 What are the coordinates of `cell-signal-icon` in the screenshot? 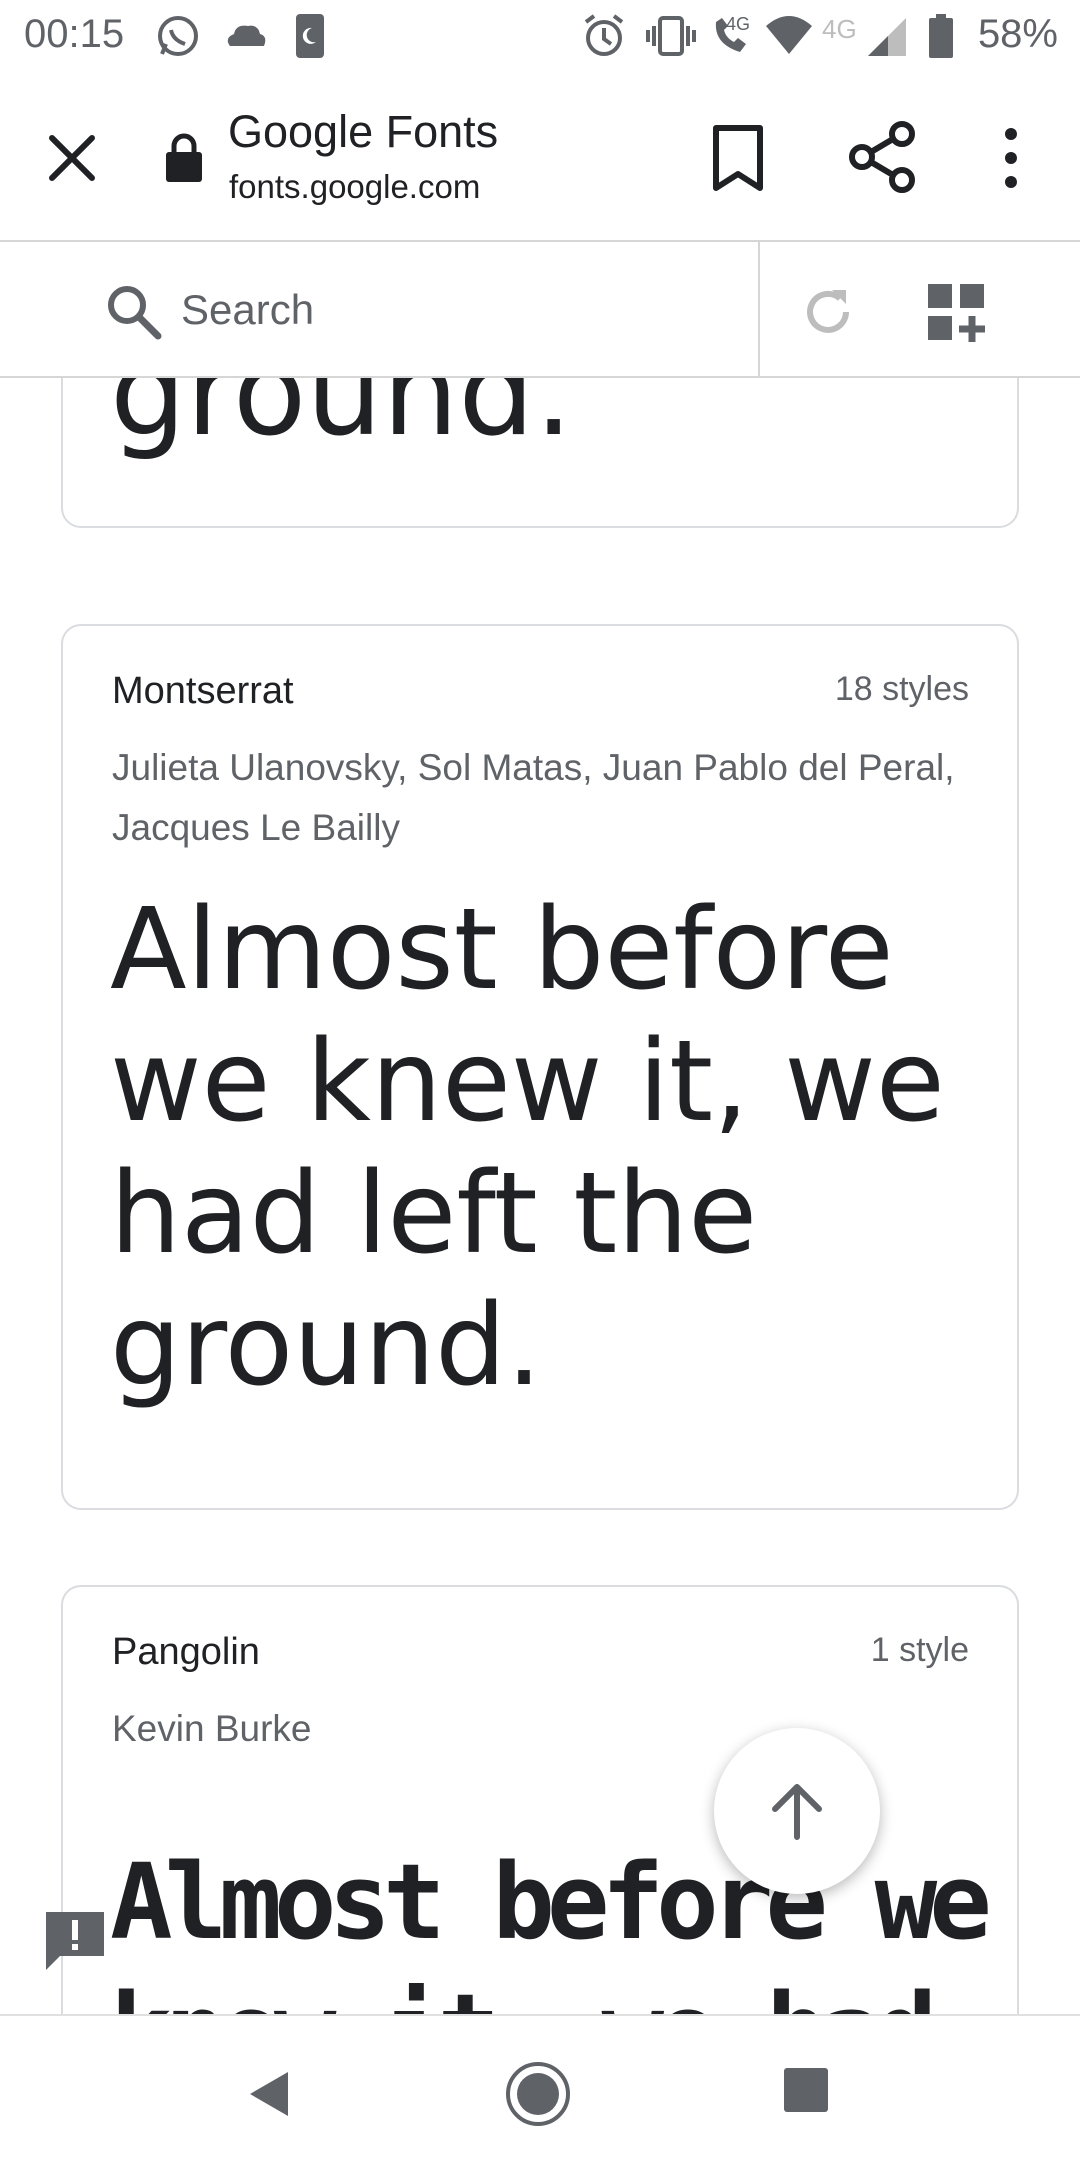 It's located at (887, 37).